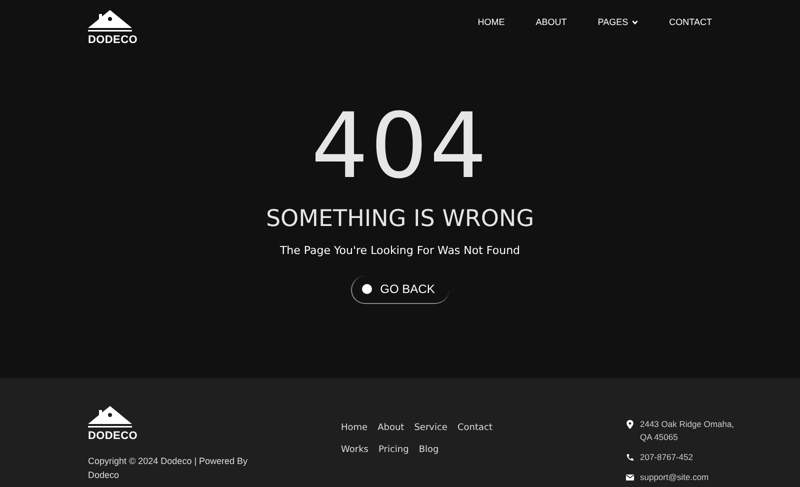 The height and width of the screenshot is (487, 800). I want to click on envelope-icon, so click(630, 477).